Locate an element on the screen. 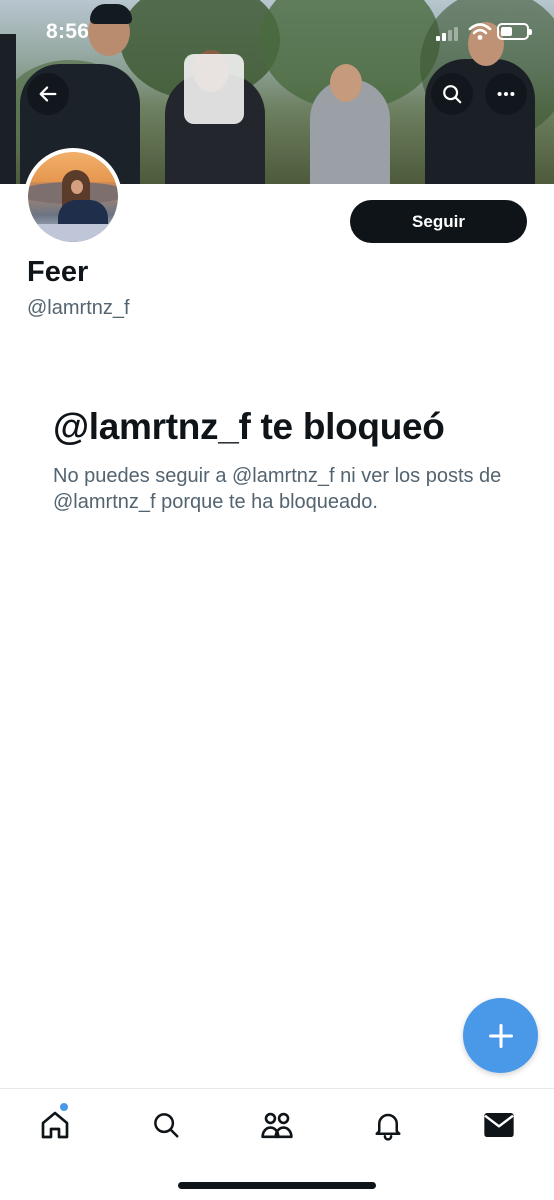  envelope-icon is located at coordinates (499, 1125).